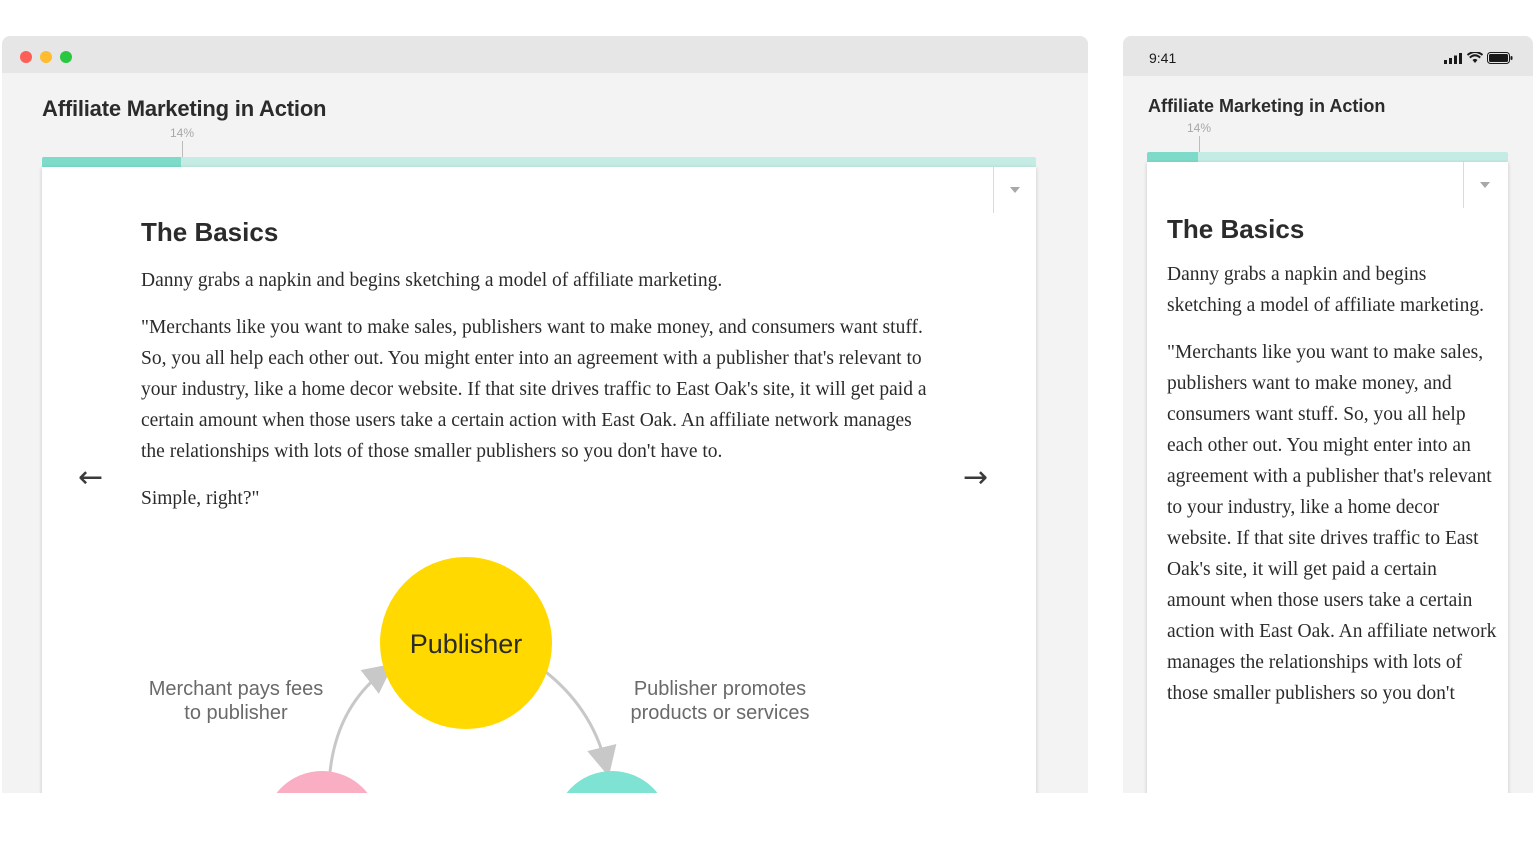  I want to click on close-window-button, so click(26, 57).